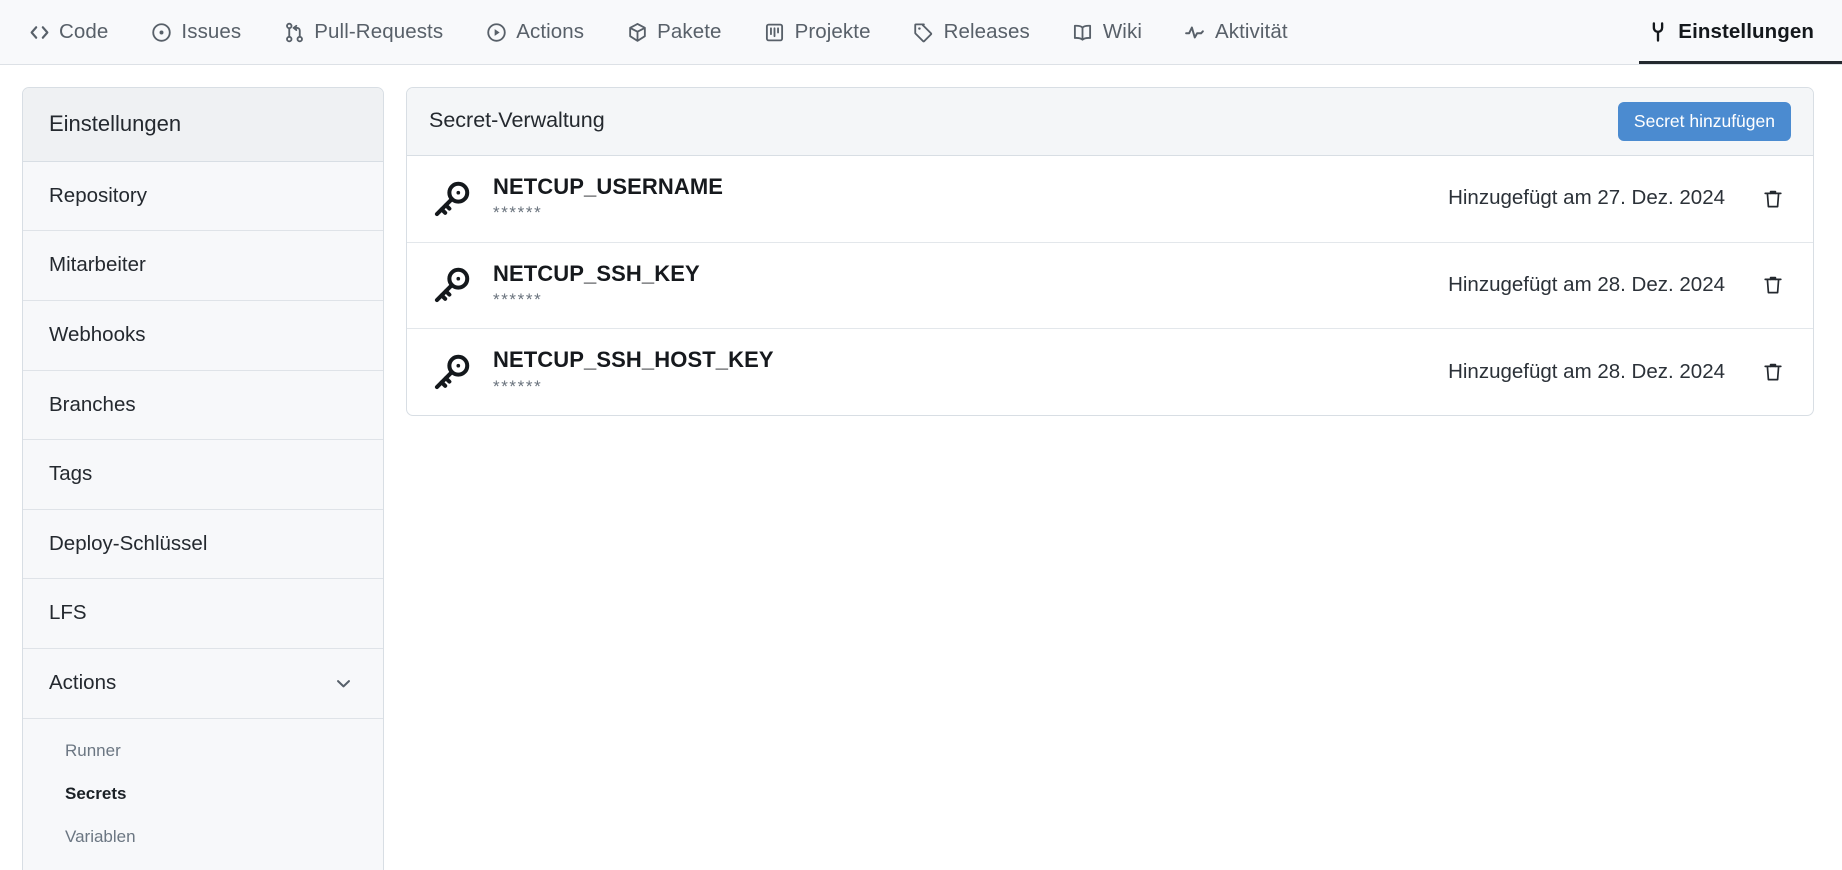 The image size is (1842, 870). Describe the element at coordinates (1658, 32) in the screenshot. I see `wrench-icon` at that location.